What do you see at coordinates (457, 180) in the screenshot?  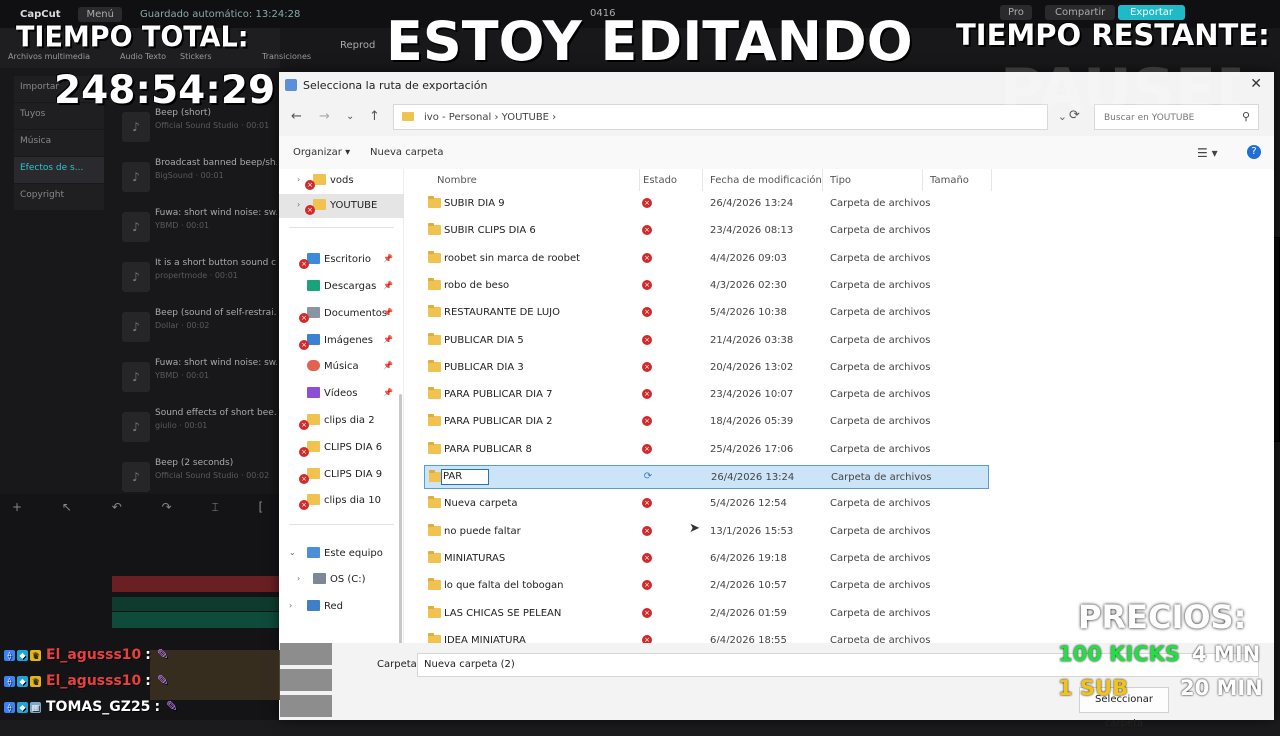 I see `column-name: Nombre` at bounding box center [457, 180].